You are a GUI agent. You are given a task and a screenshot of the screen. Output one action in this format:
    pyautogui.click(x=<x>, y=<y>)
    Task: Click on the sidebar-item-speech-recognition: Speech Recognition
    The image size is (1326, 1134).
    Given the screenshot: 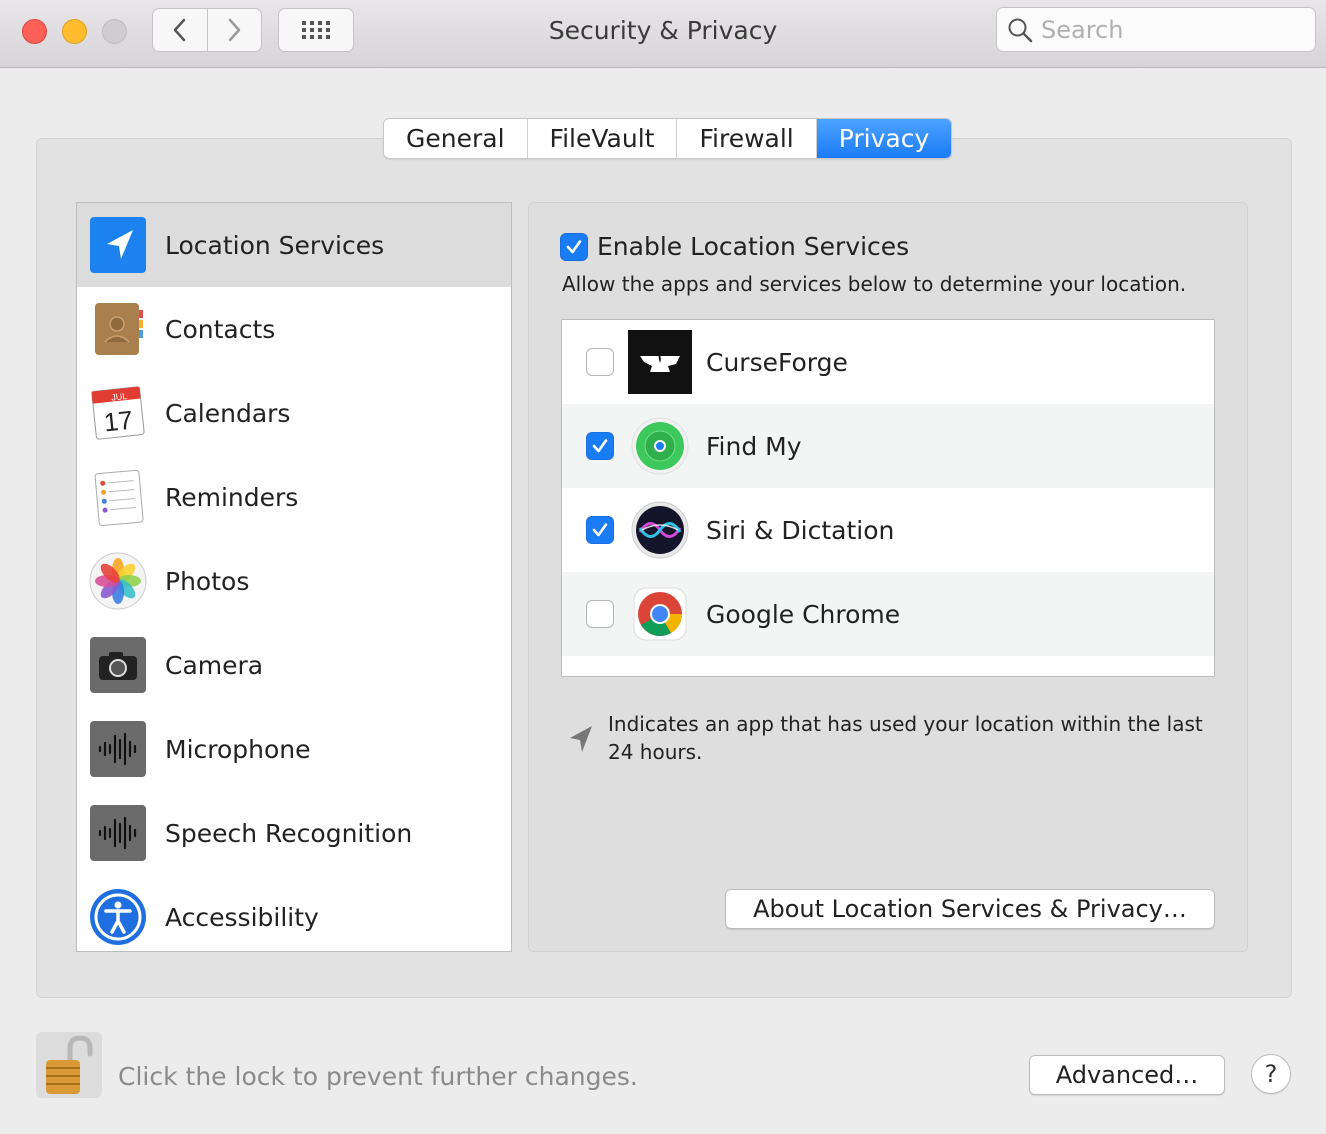 What is the action you would take?
    pyautogui.click(x=294, y=833)
    